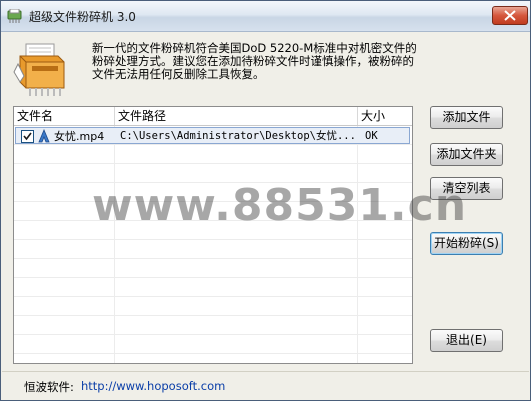 The width and height of the screenshot is (531, 401). What do you see at coordinates (265, 385) in the screenshot?
I see `footer-bar: 恒波软件: http://www.hoposoft.com` at bounding box center [265, 385].